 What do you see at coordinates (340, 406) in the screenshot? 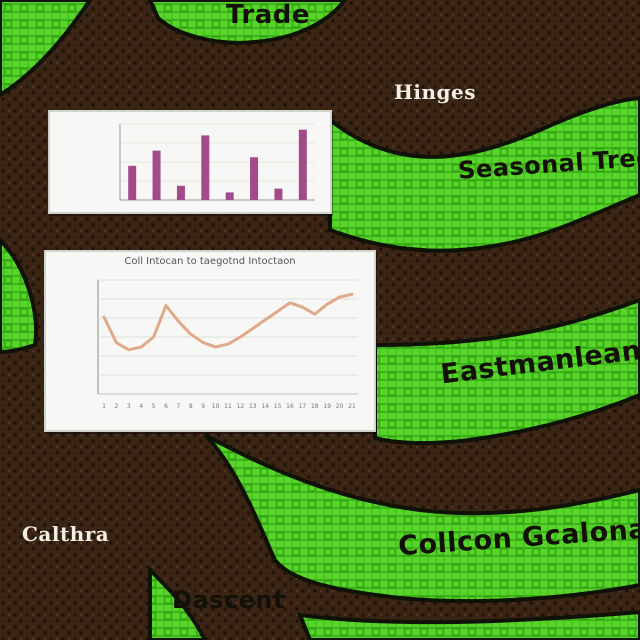
I see `line-x-tick-label: 20` at bounding box center [340, 406].